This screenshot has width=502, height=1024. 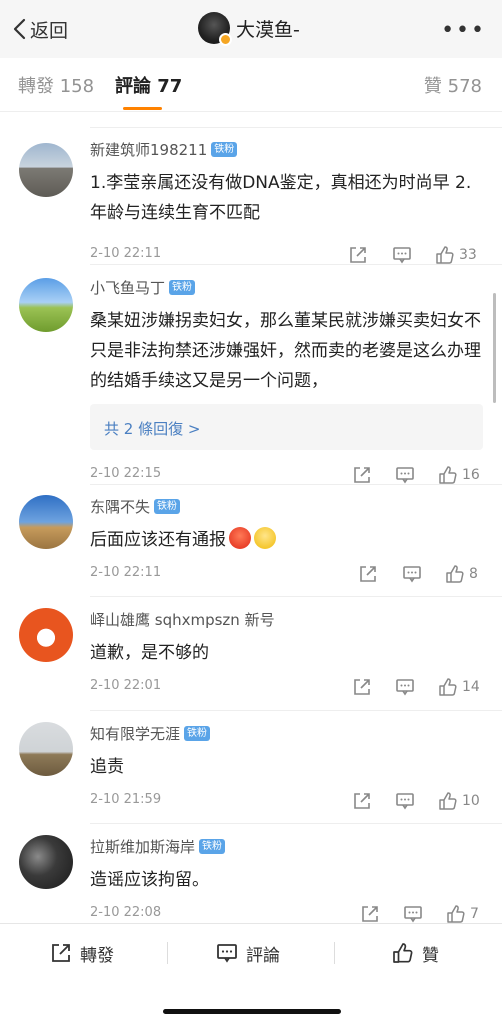 I want to click on tab-comment: 評論 77, so click(x=149, y=91).